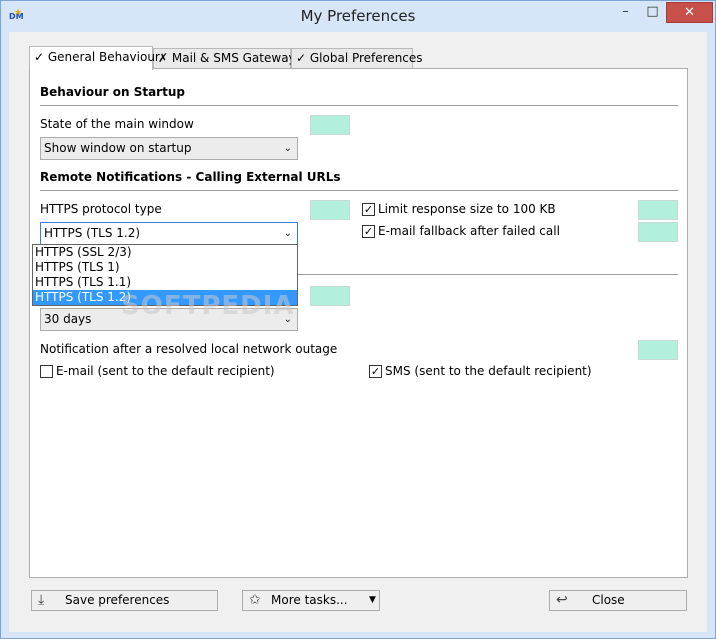  What do you see at coordinates (625, 12) in the screenshot?
I see `minimize-button: –` at bounding box center [625, 12].